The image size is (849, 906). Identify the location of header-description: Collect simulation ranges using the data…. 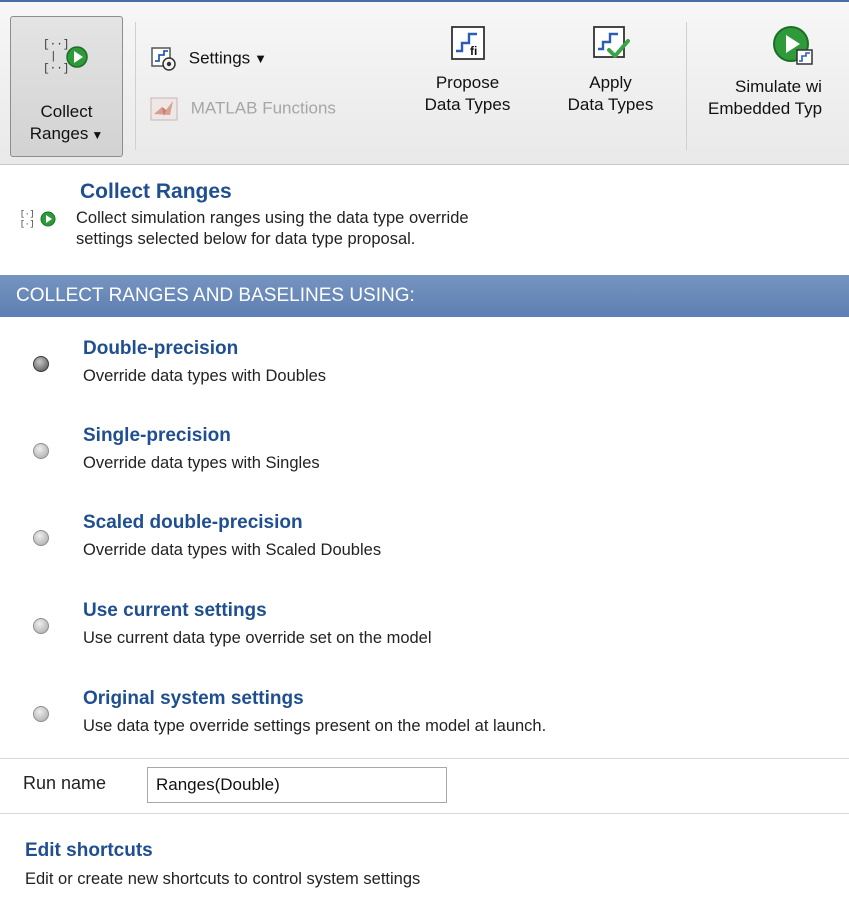
(376, 229).